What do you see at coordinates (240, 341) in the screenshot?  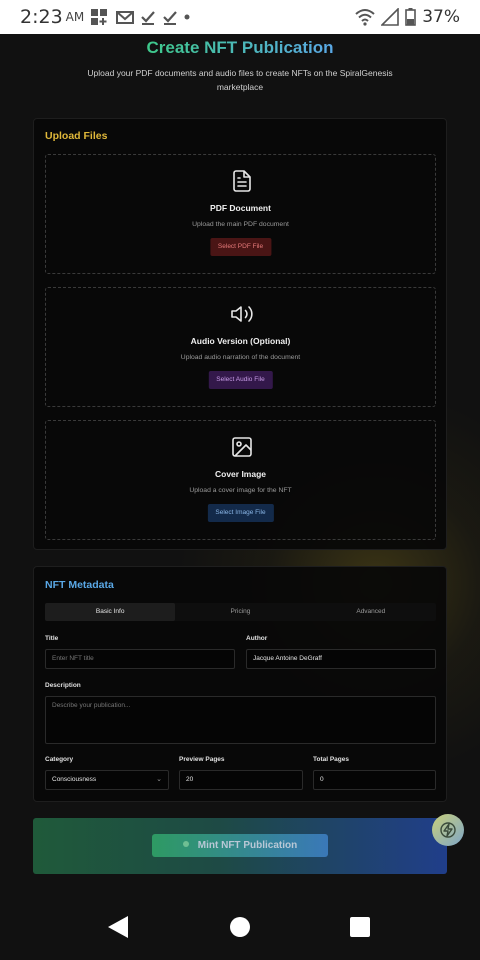 I see `audio-upload-title: Audio Version (Optional)` at bounding box center [240, 341].